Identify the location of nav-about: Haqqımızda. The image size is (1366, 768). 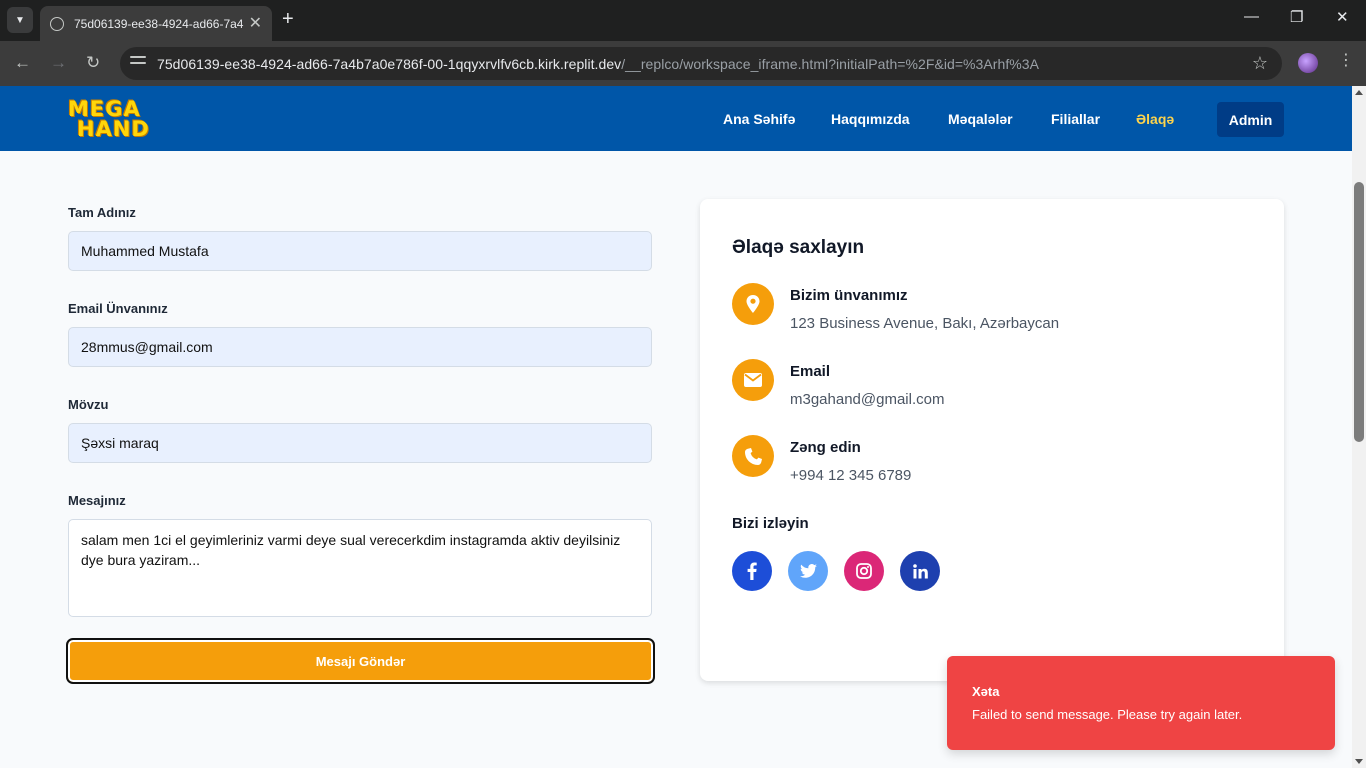
(870, 119).